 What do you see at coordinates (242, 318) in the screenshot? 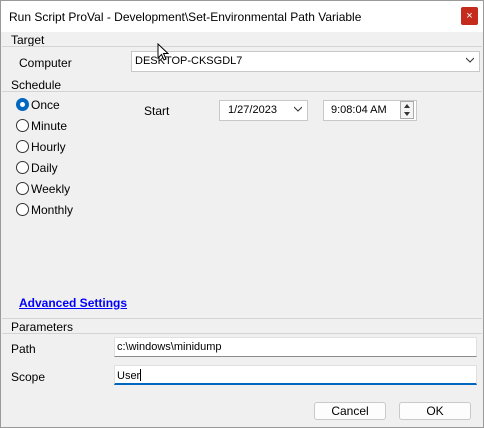
I see `parameters-top-divider` at bounding box center [242, 318].